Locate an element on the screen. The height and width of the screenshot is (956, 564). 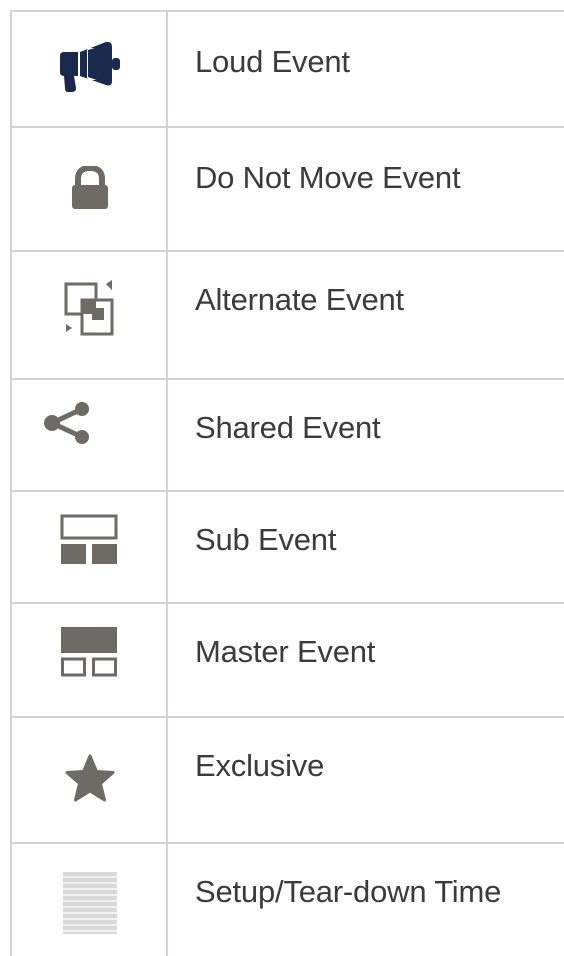
setup-teardown-icon is located at coordinates (89, 903).